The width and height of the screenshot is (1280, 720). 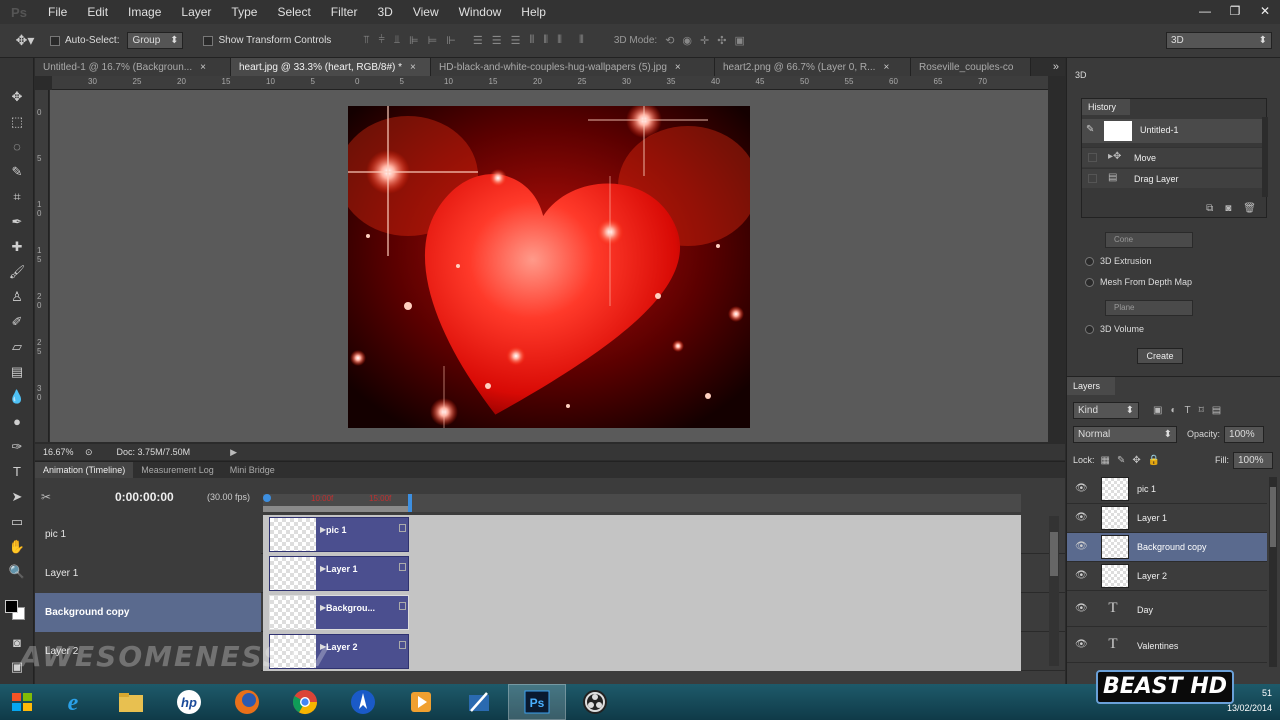 What do you see at coordinates (17, 146) in the screenshot?
I see `lasso-tool-icon: ◌` at bounding box center [17, 146].